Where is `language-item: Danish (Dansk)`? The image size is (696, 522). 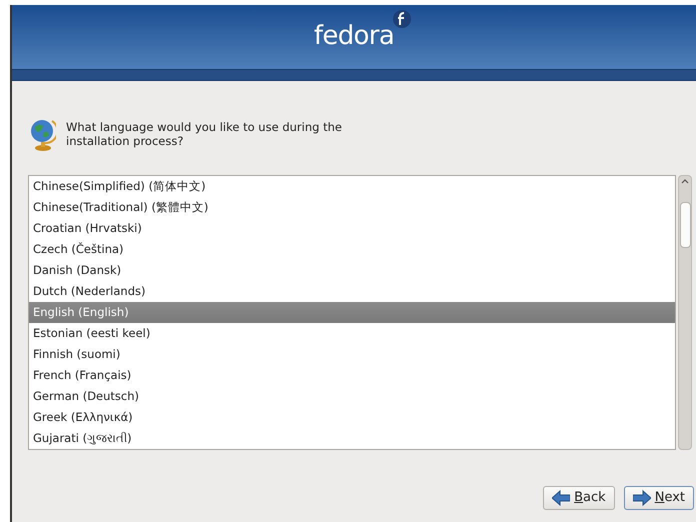 language-item: Danish (Dansk) is located at coordinates (352, 270).